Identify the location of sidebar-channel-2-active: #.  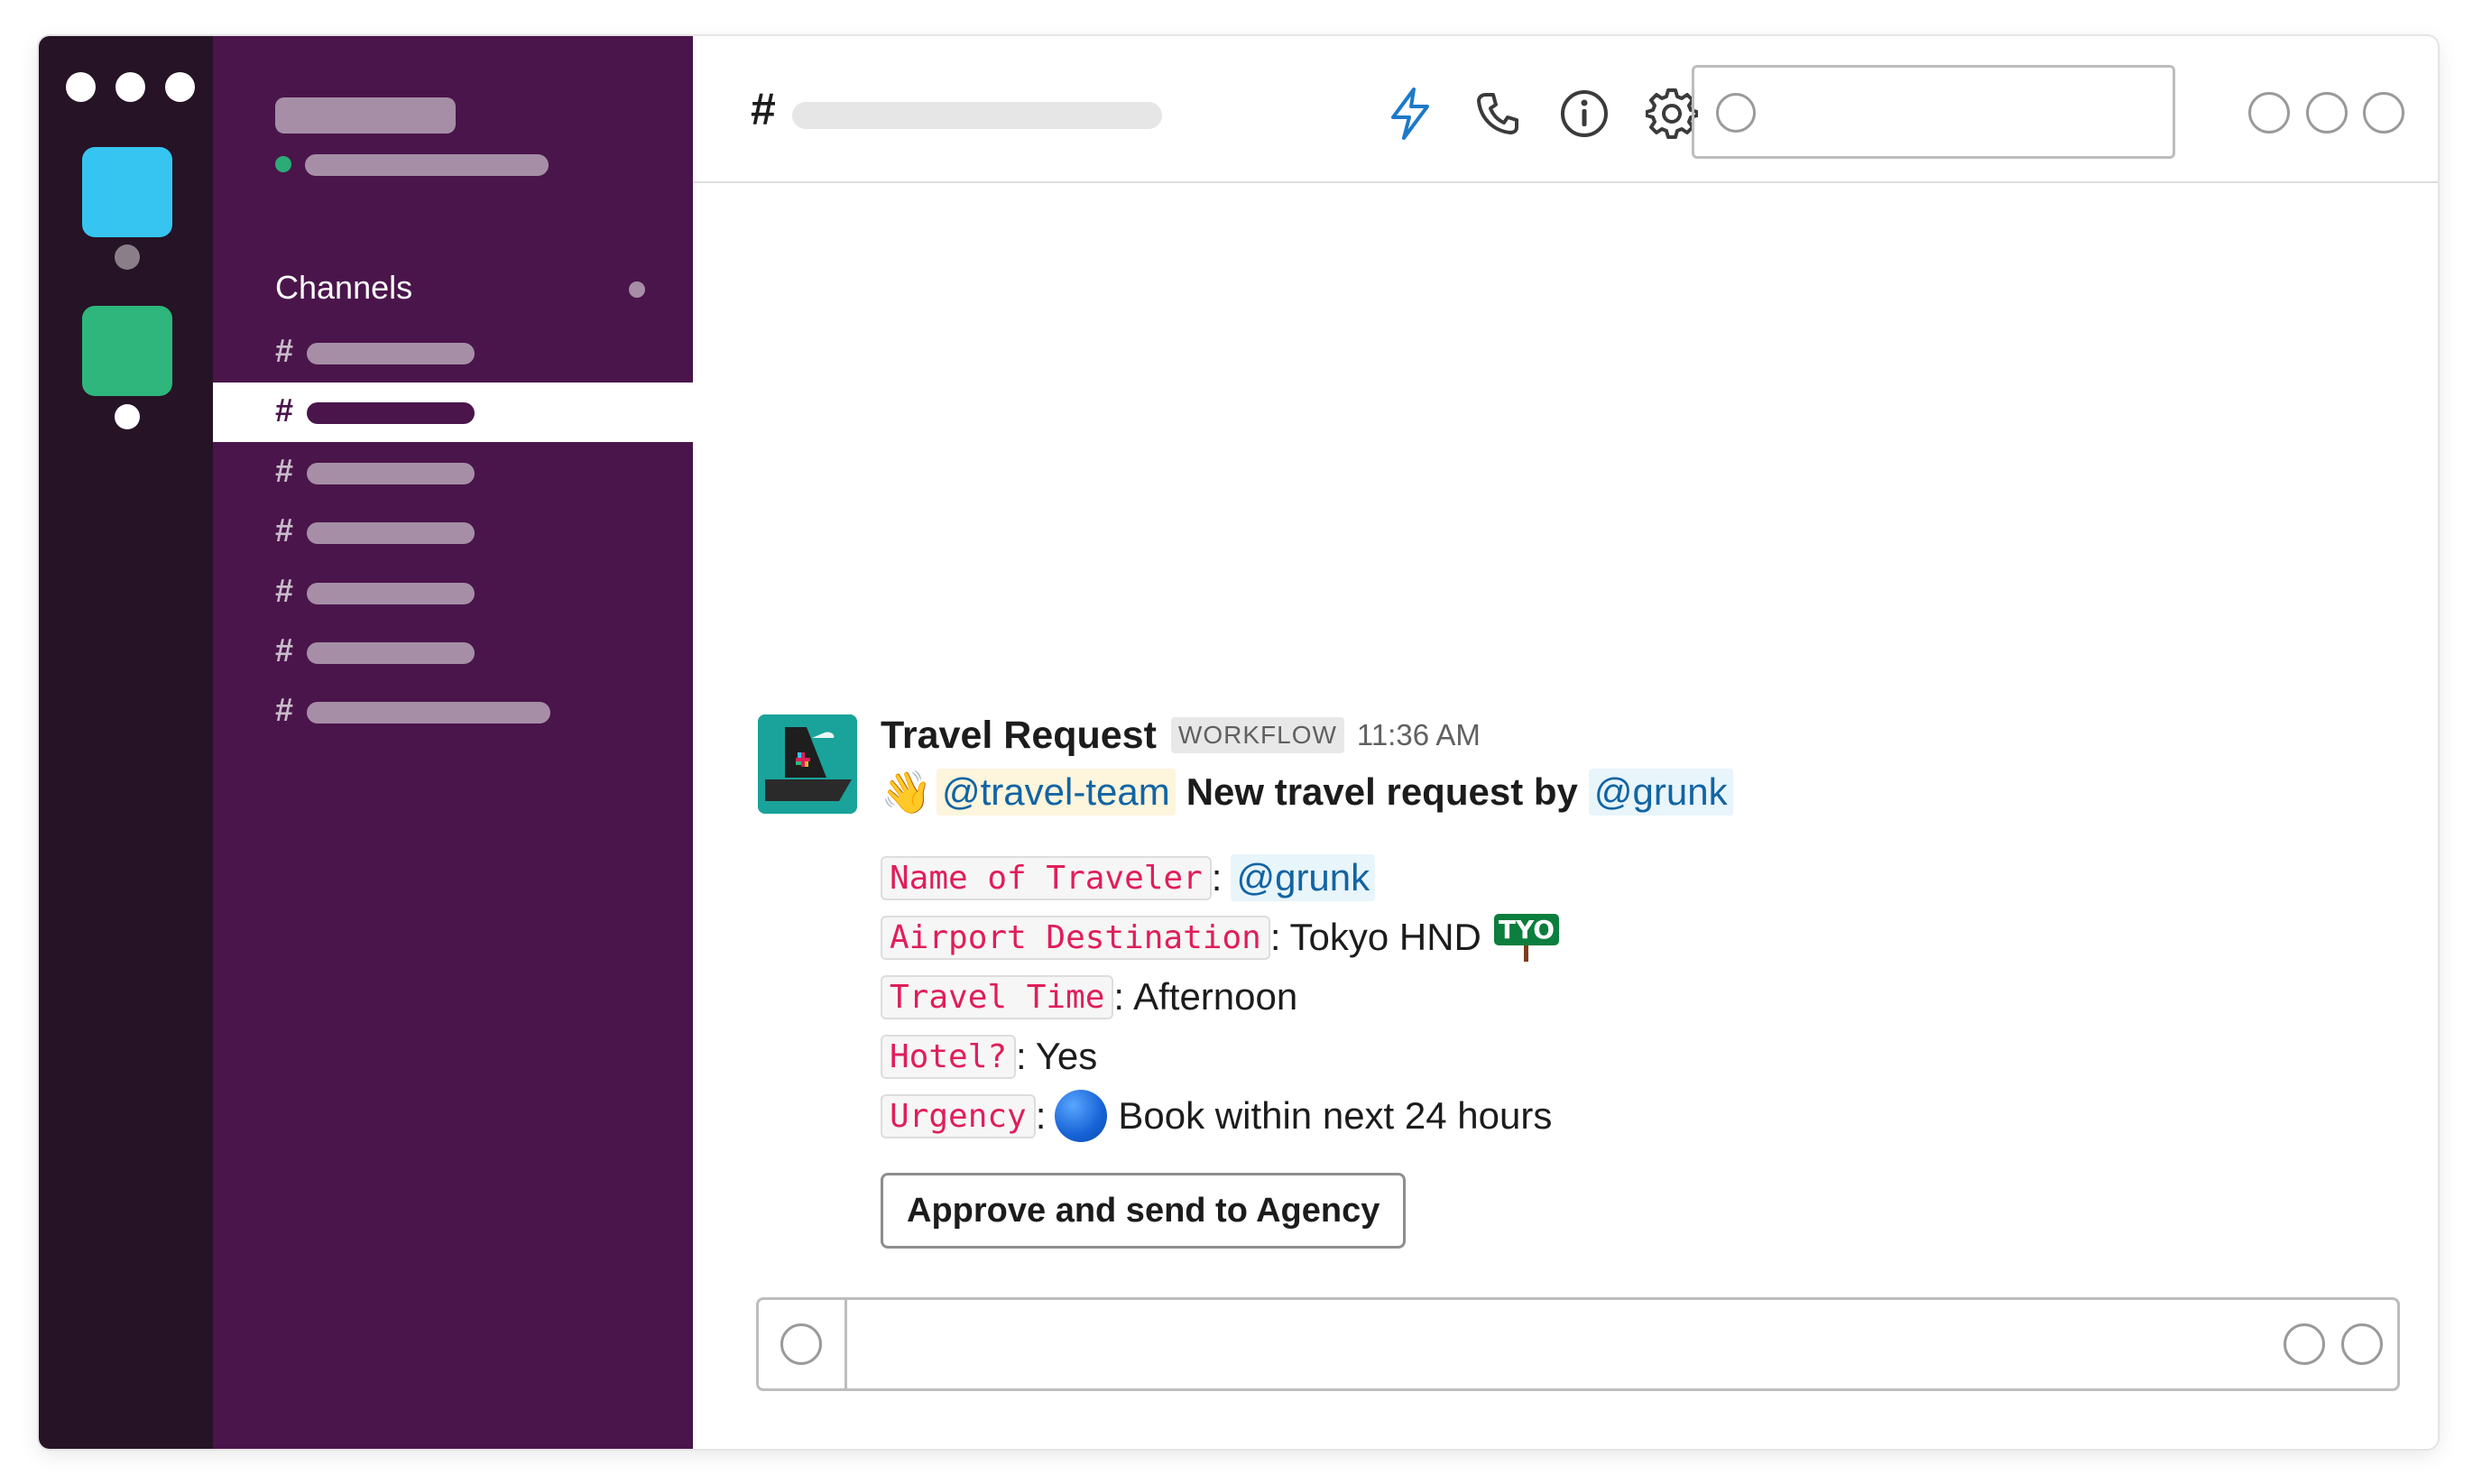
(453, 412).